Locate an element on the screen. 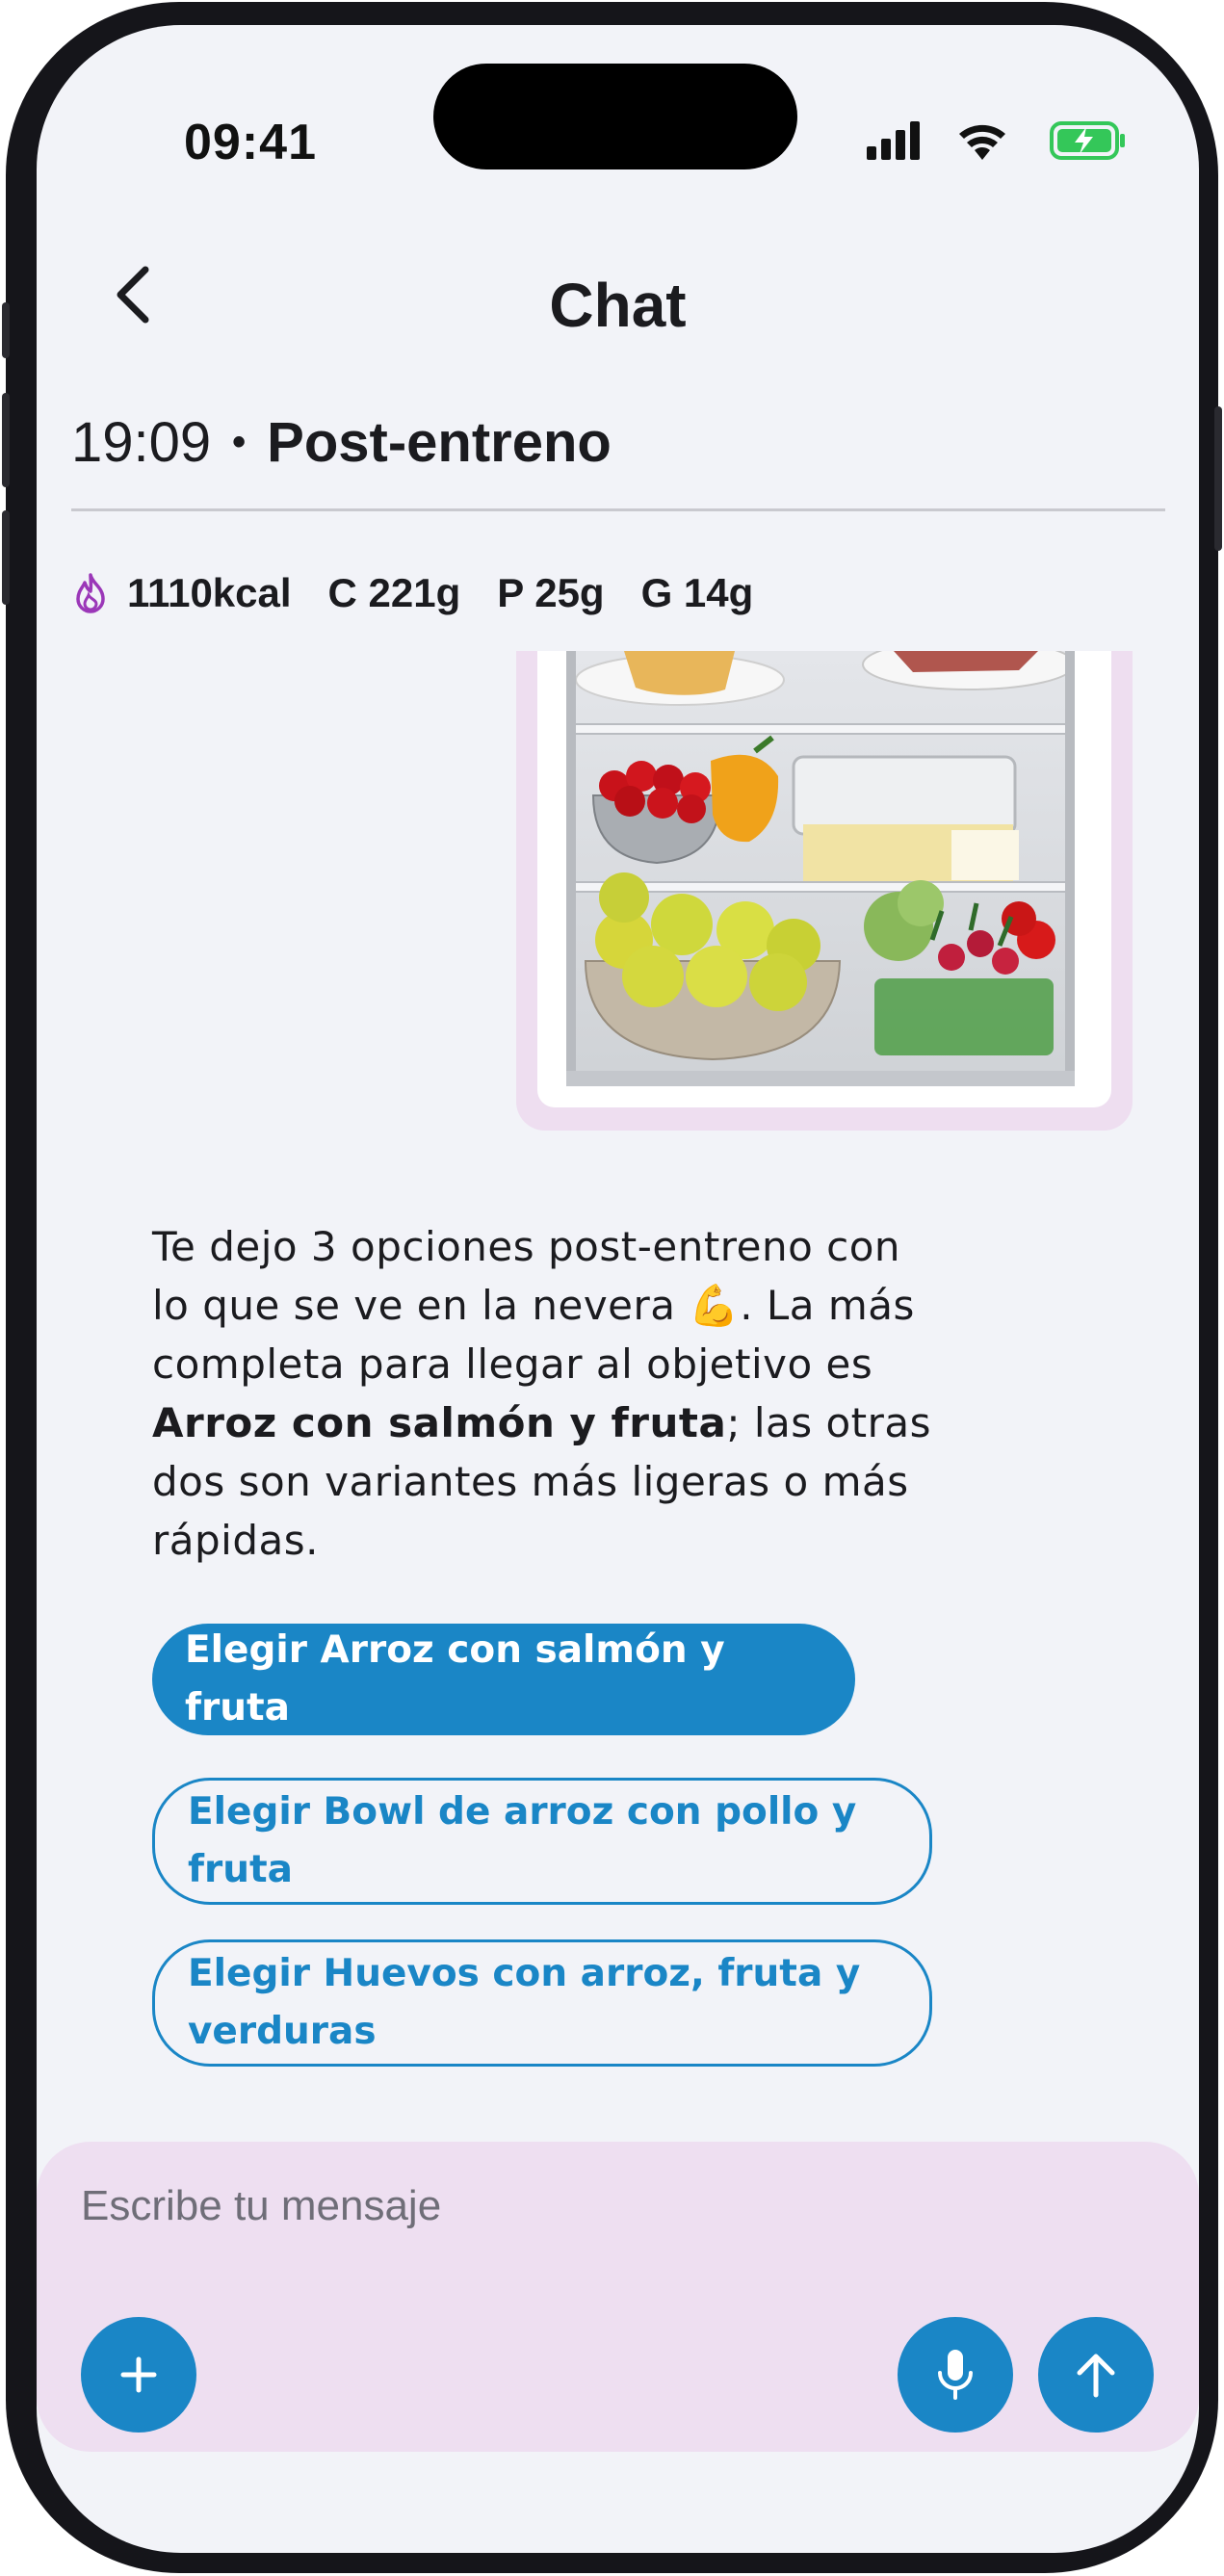 The width and height of the screenshot is (1224, 2576). user-image-bubble is located at coordinates (824, 891).